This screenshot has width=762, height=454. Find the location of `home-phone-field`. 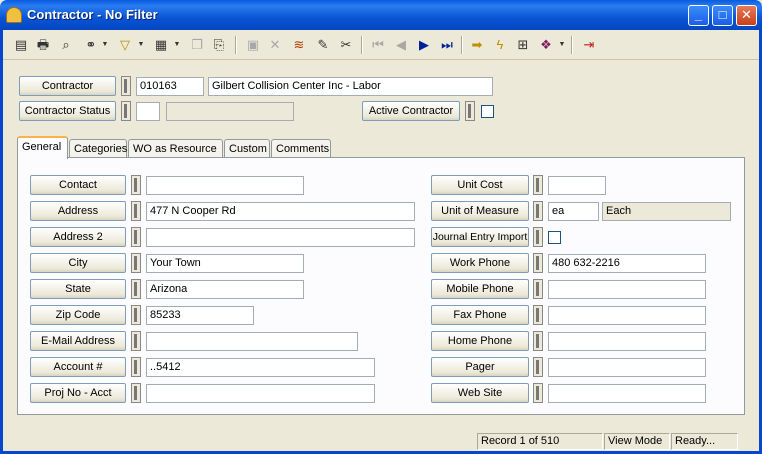

home-phone-field is located at coordinates (627, 341).